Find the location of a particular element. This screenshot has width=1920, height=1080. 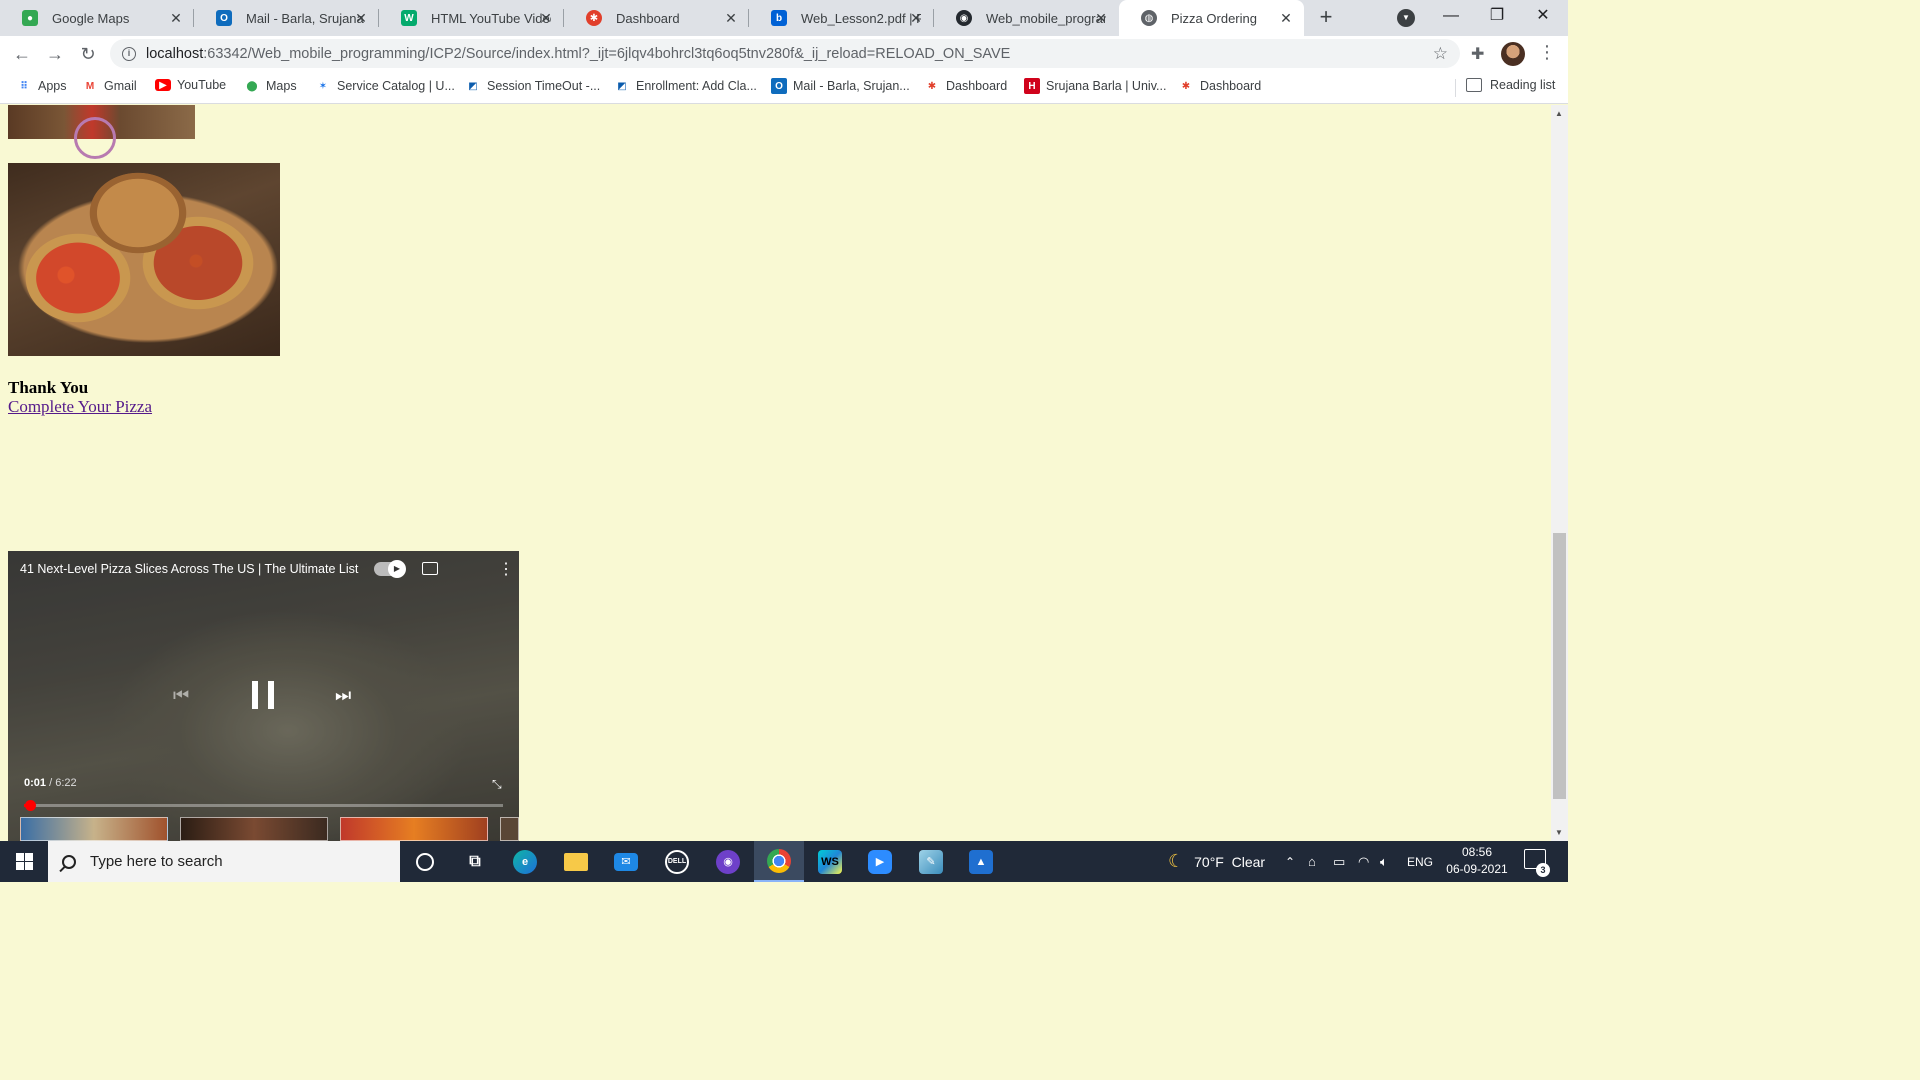

bookmark-maps: ⬤ Maps is located at coordinates (270, 86).